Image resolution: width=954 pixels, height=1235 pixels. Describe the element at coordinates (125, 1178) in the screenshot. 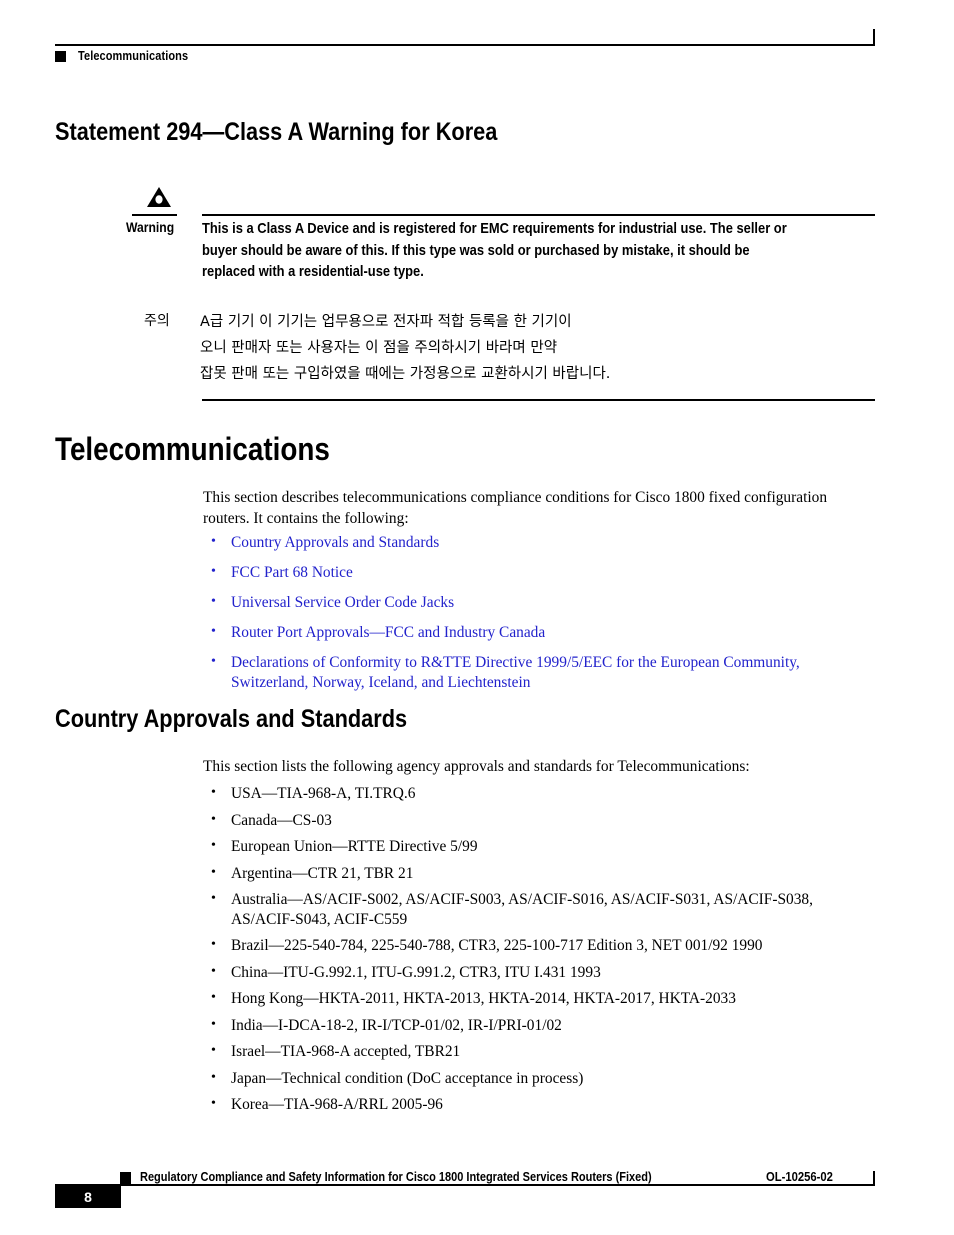

I see `footer-bullet-square-icon` at that location.